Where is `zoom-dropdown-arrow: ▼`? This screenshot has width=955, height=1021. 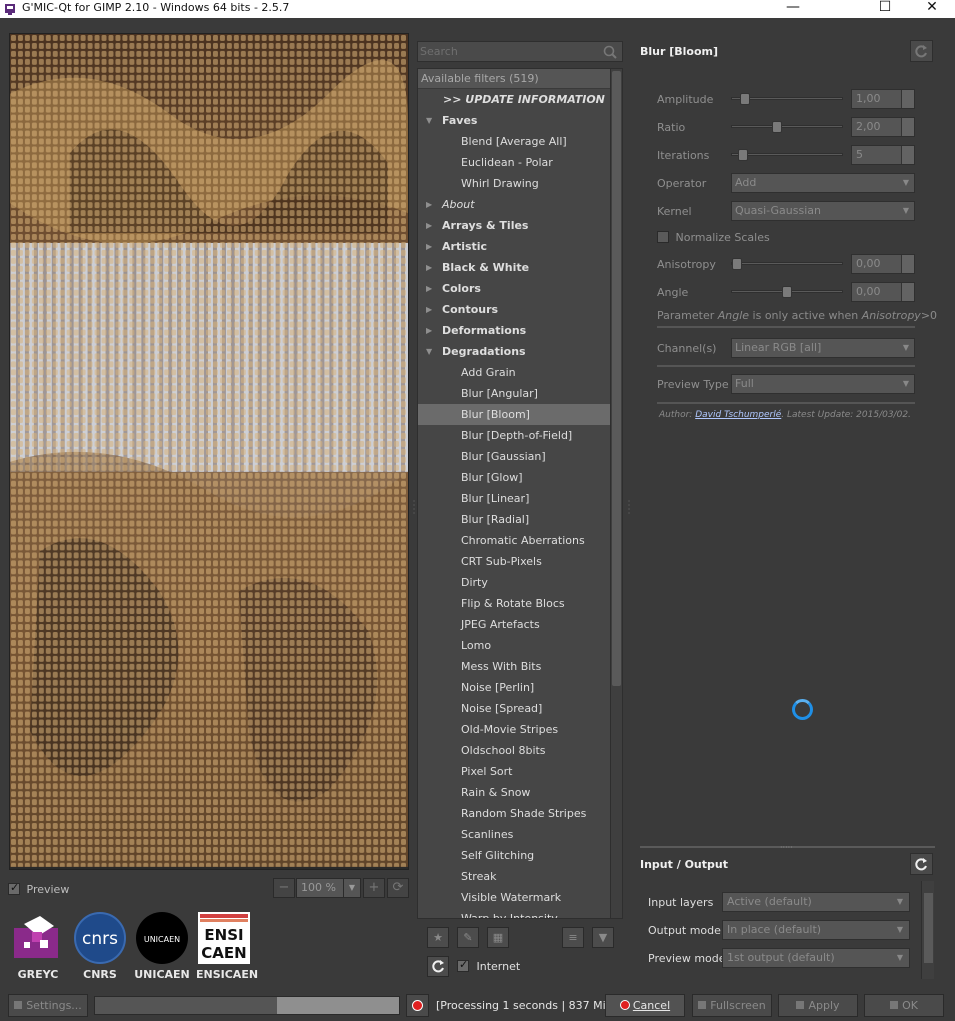
zoom-dropdown-arrow: ▼ is located at coordinates (352, 888).